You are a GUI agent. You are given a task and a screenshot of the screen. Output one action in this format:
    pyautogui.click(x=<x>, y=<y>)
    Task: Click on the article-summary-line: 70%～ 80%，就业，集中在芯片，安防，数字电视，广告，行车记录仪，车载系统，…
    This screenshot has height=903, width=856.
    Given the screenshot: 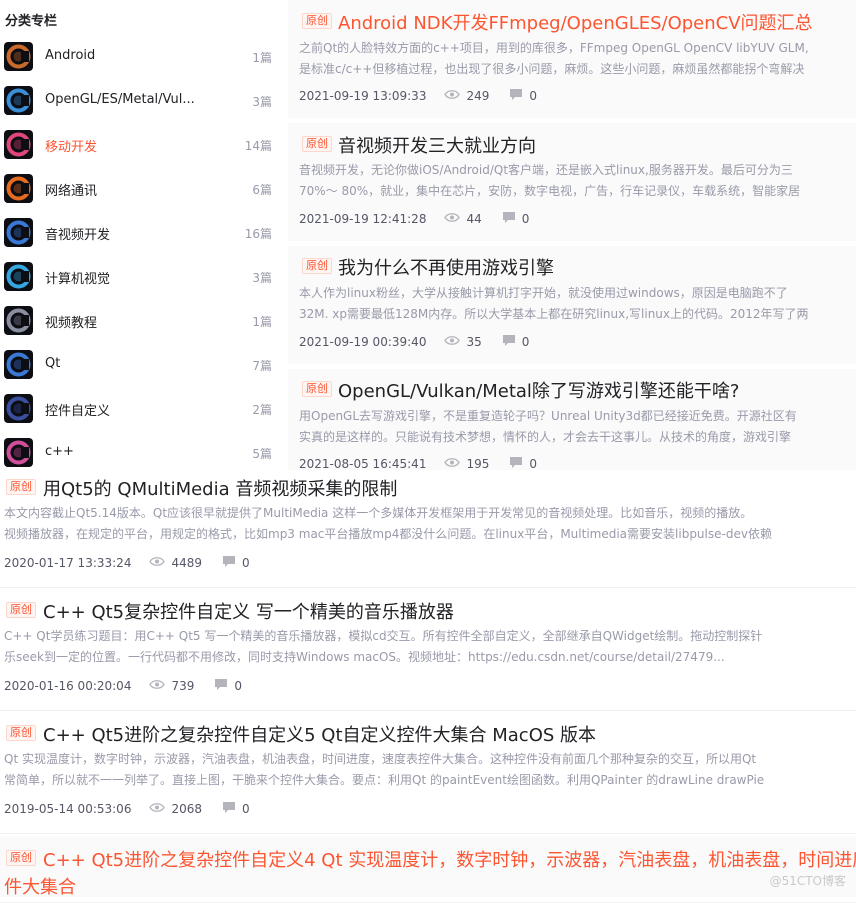 What is the action you would take?
    pyautogui.click(x=550, y=191)
    